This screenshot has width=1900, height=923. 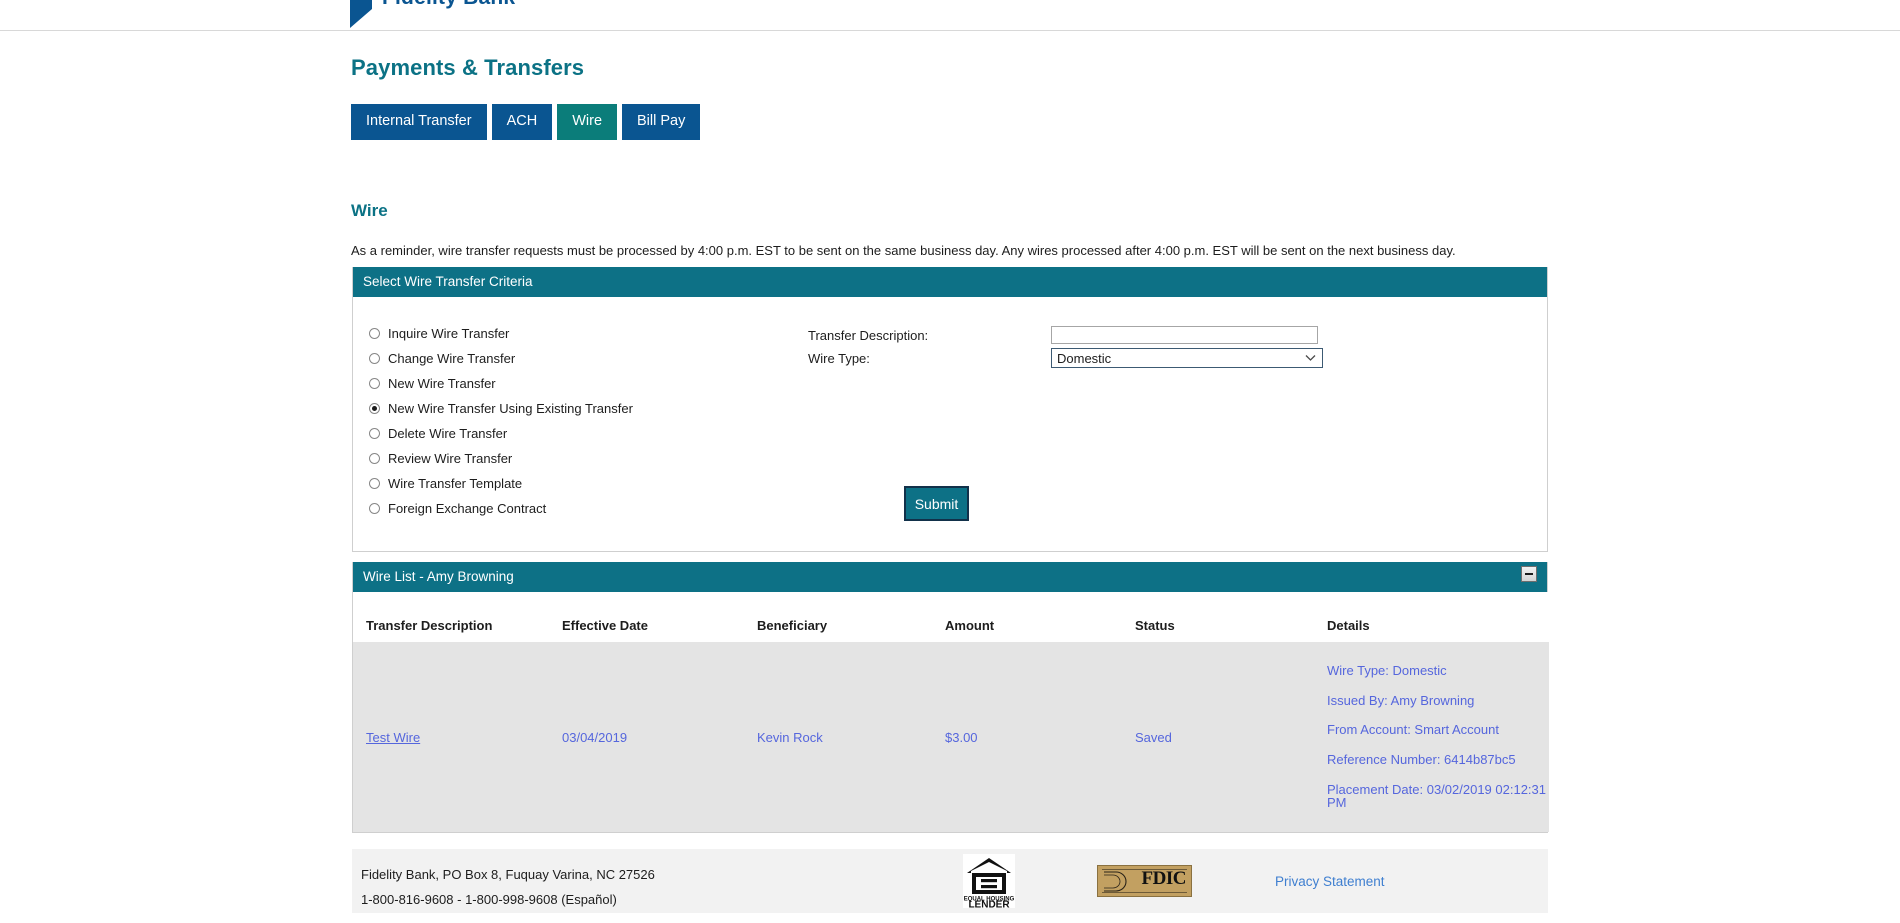 I want to click on radio-label: New Wire Transfer, so click(x=442, y=383).